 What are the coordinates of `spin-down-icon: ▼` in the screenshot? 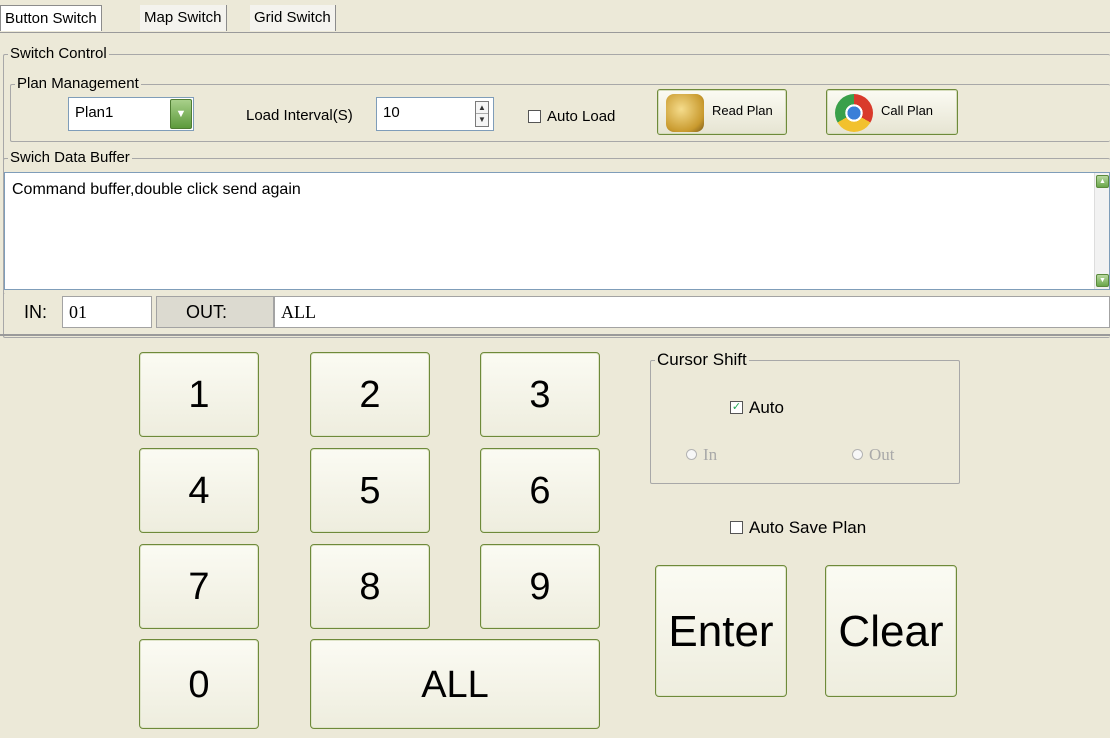 It's located at (482, 120).